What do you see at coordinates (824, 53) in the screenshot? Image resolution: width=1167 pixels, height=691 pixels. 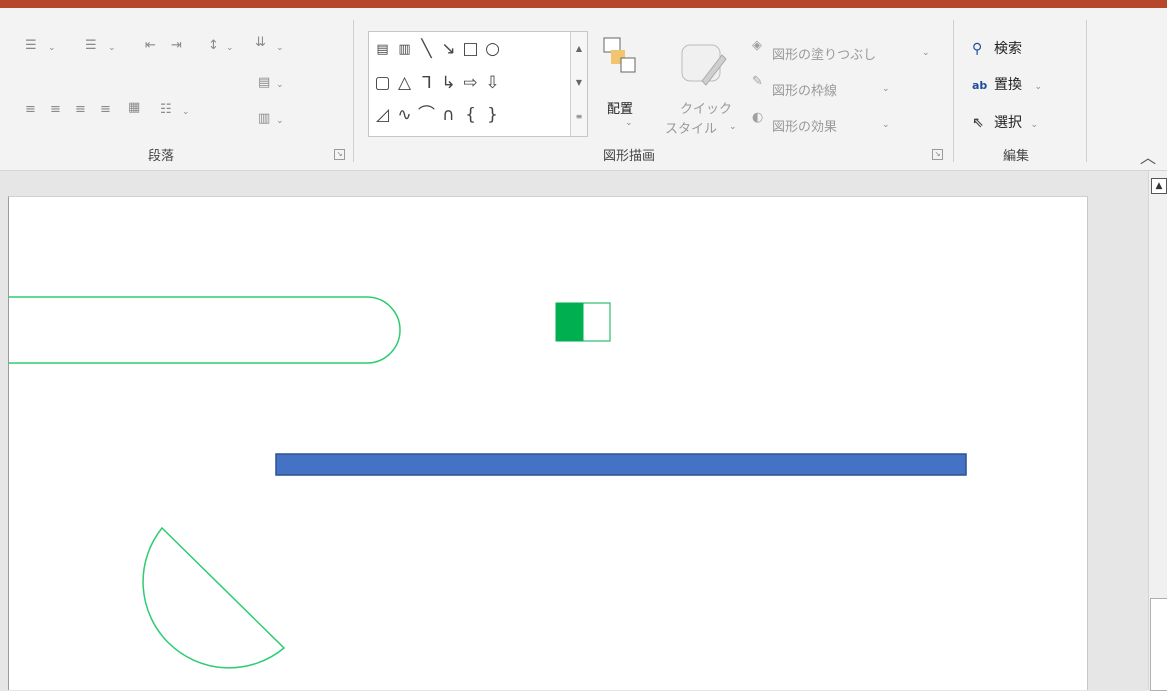 I see `shape-fill-button: 図形の塗りつぶし` at bounding box center [824, 53].